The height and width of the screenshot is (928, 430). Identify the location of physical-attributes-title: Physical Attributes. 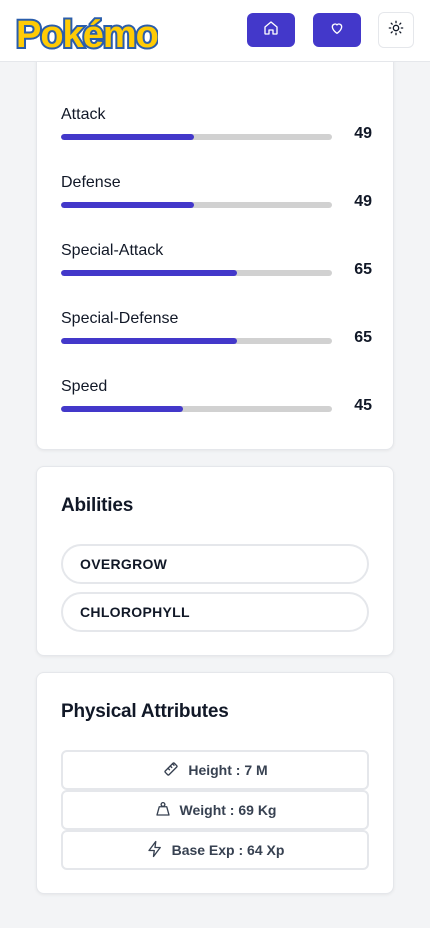
(145, 711).